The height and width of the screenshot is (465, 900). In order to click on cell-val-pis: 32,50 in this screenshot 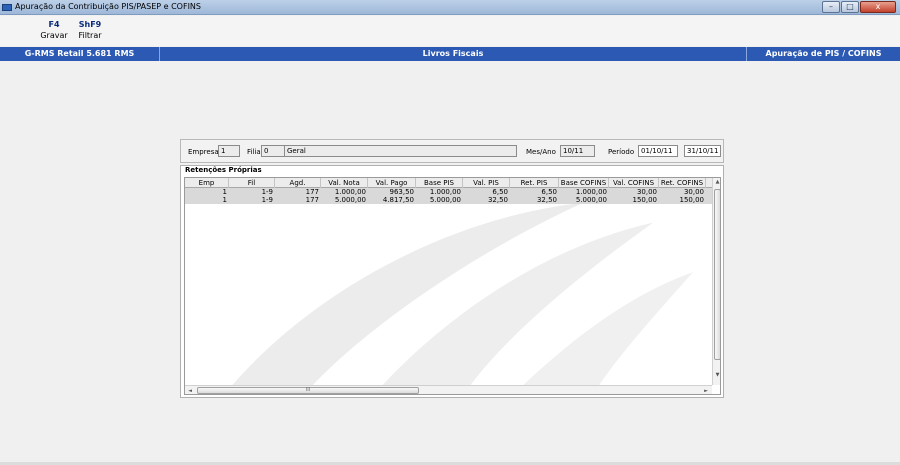, I will do `click(497, 200)`.